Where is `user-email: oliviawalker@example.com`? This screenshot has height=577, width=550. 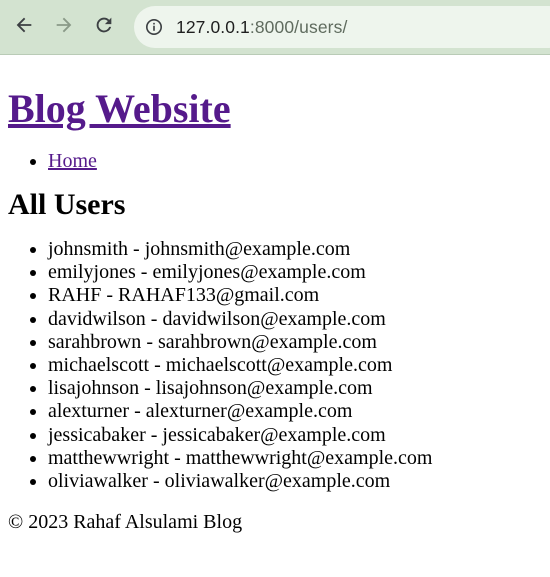 user-email: oliviawalker@example.com is located at coordinates (277, 481).